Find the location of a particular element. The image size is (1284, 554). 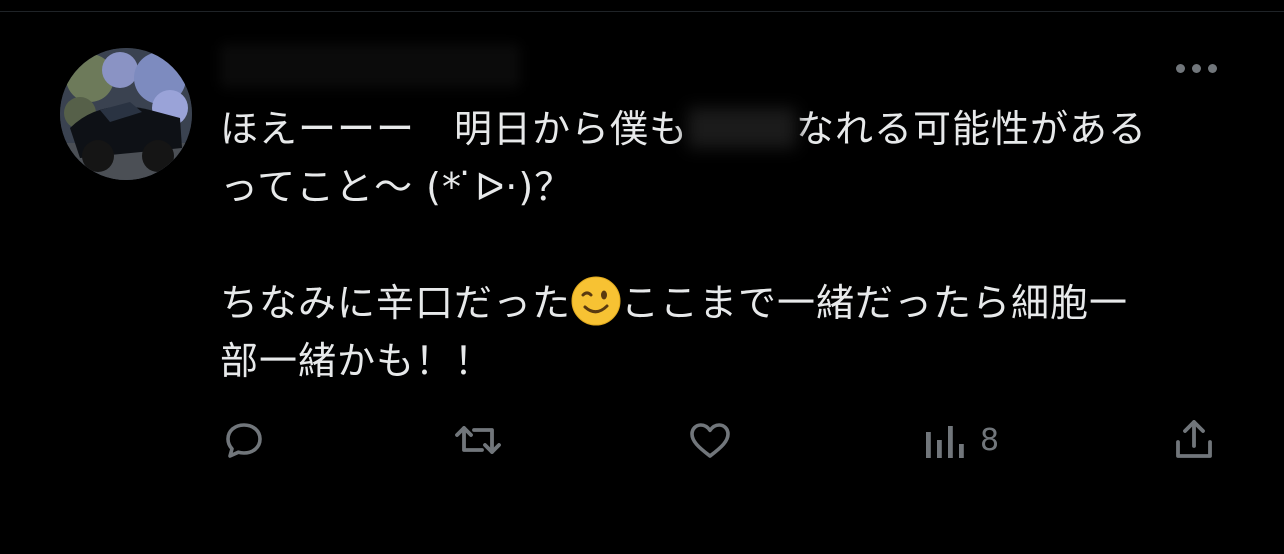

views-button: 8 is located at coordinates (960, 440).